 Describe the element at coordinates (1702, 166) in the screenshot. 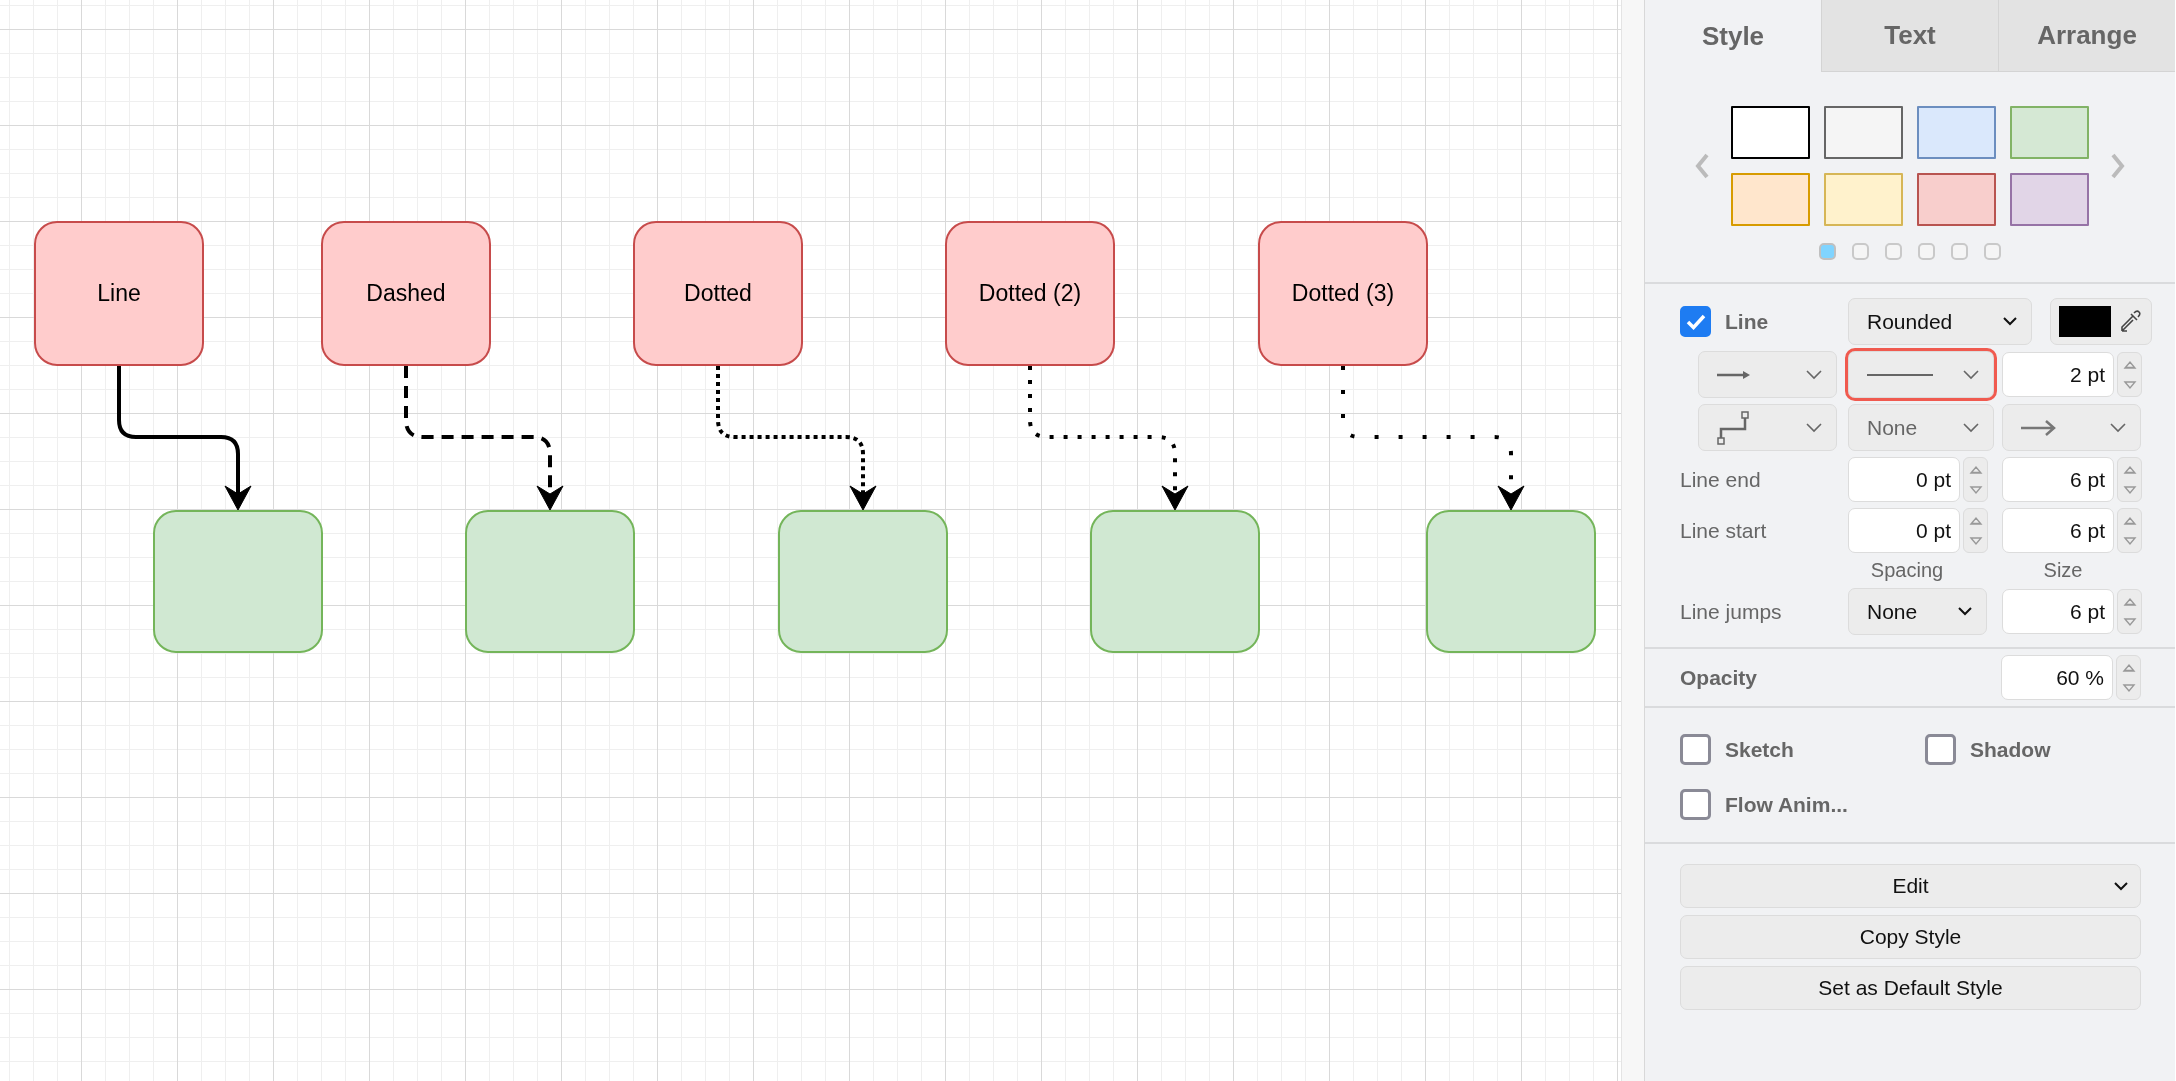

I see `chevron-left-icon` at that location.